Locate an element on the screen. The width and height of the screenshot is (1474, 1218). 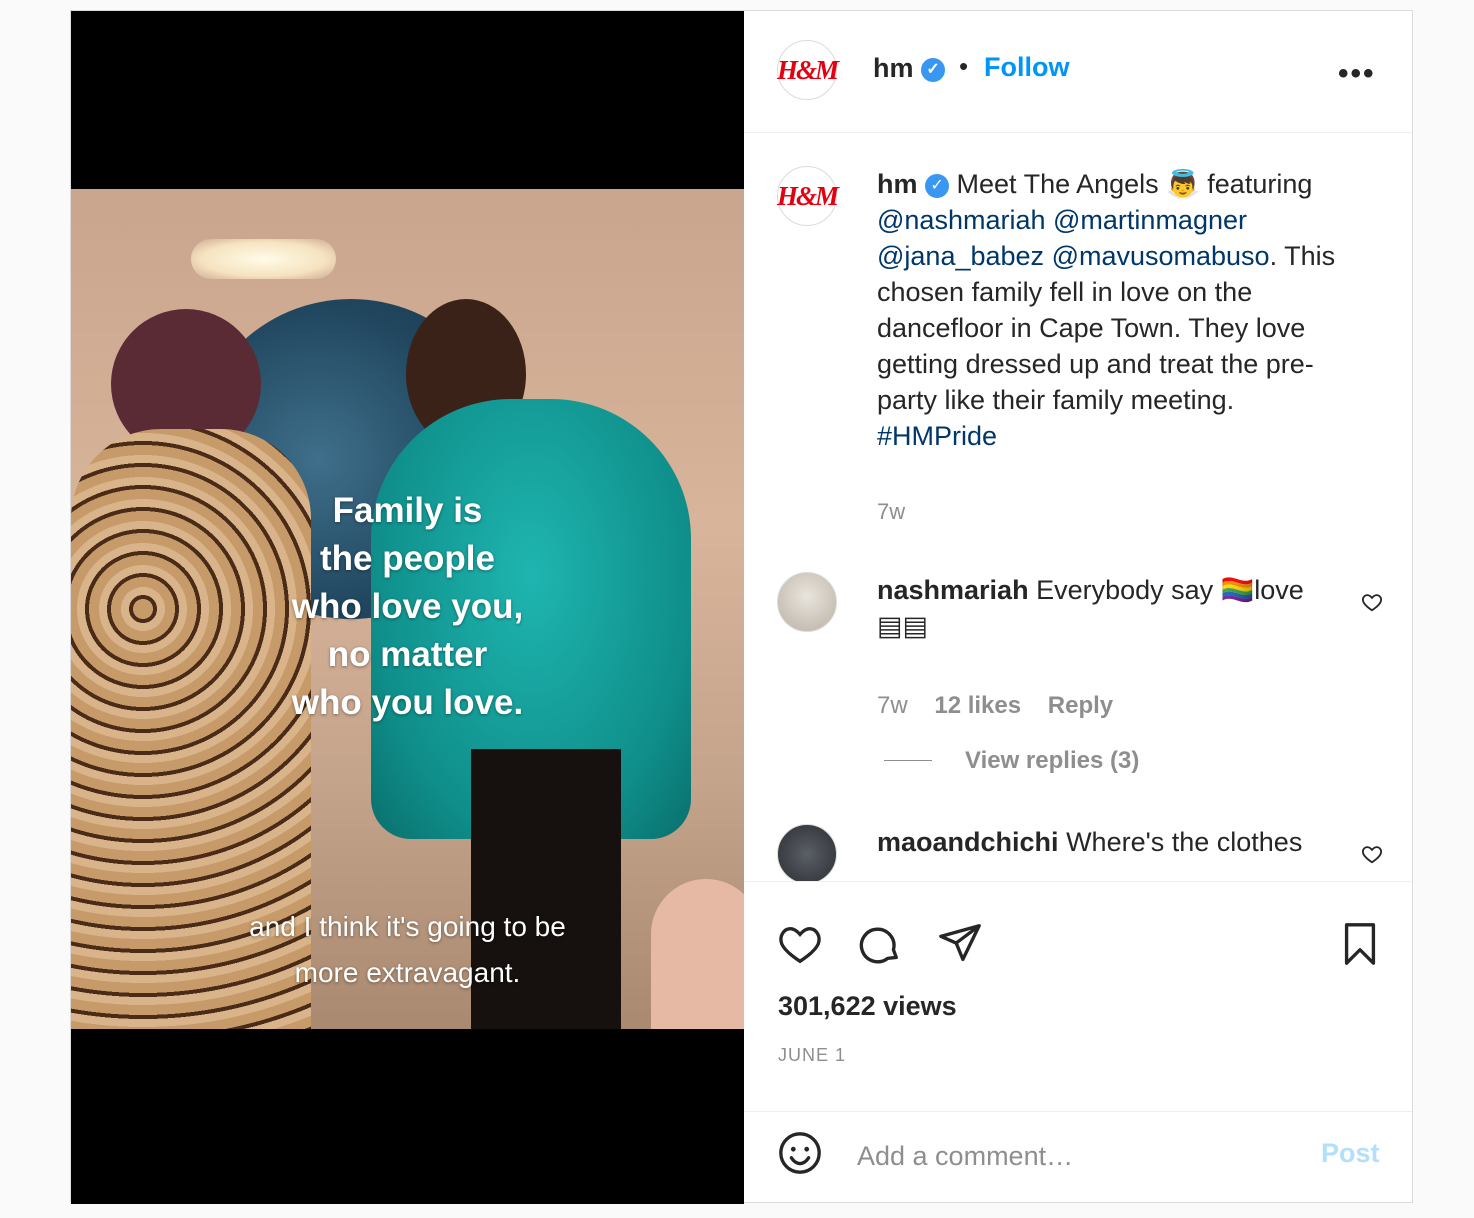
overlay-line: no matter is located at coordinates (407, 654).